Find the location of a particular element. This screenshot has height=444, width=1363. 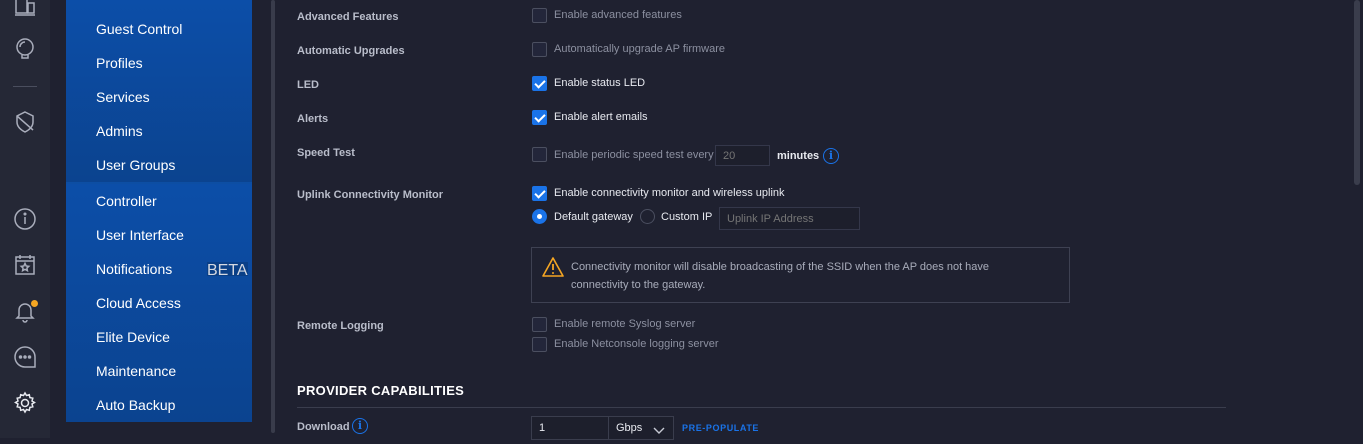

uplink-monitor-checkbox is located at coordinates (539, 193).